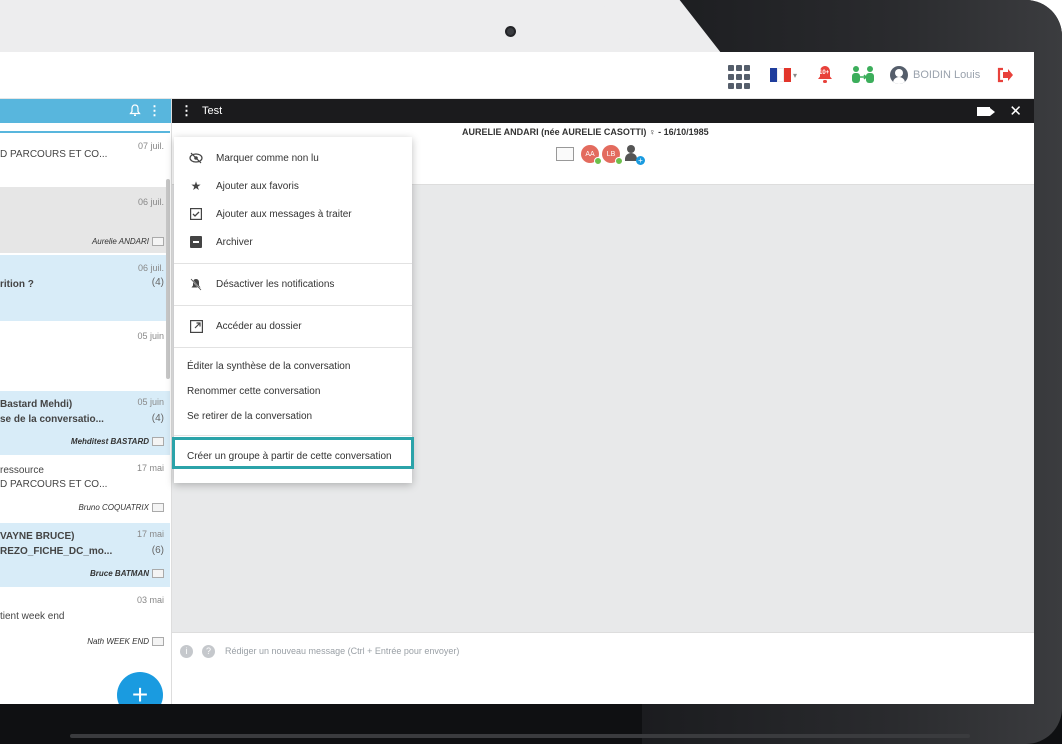 The image size is (1062, 744). I want to click on chat-menu-icon: ⋮, so click(186, 111).